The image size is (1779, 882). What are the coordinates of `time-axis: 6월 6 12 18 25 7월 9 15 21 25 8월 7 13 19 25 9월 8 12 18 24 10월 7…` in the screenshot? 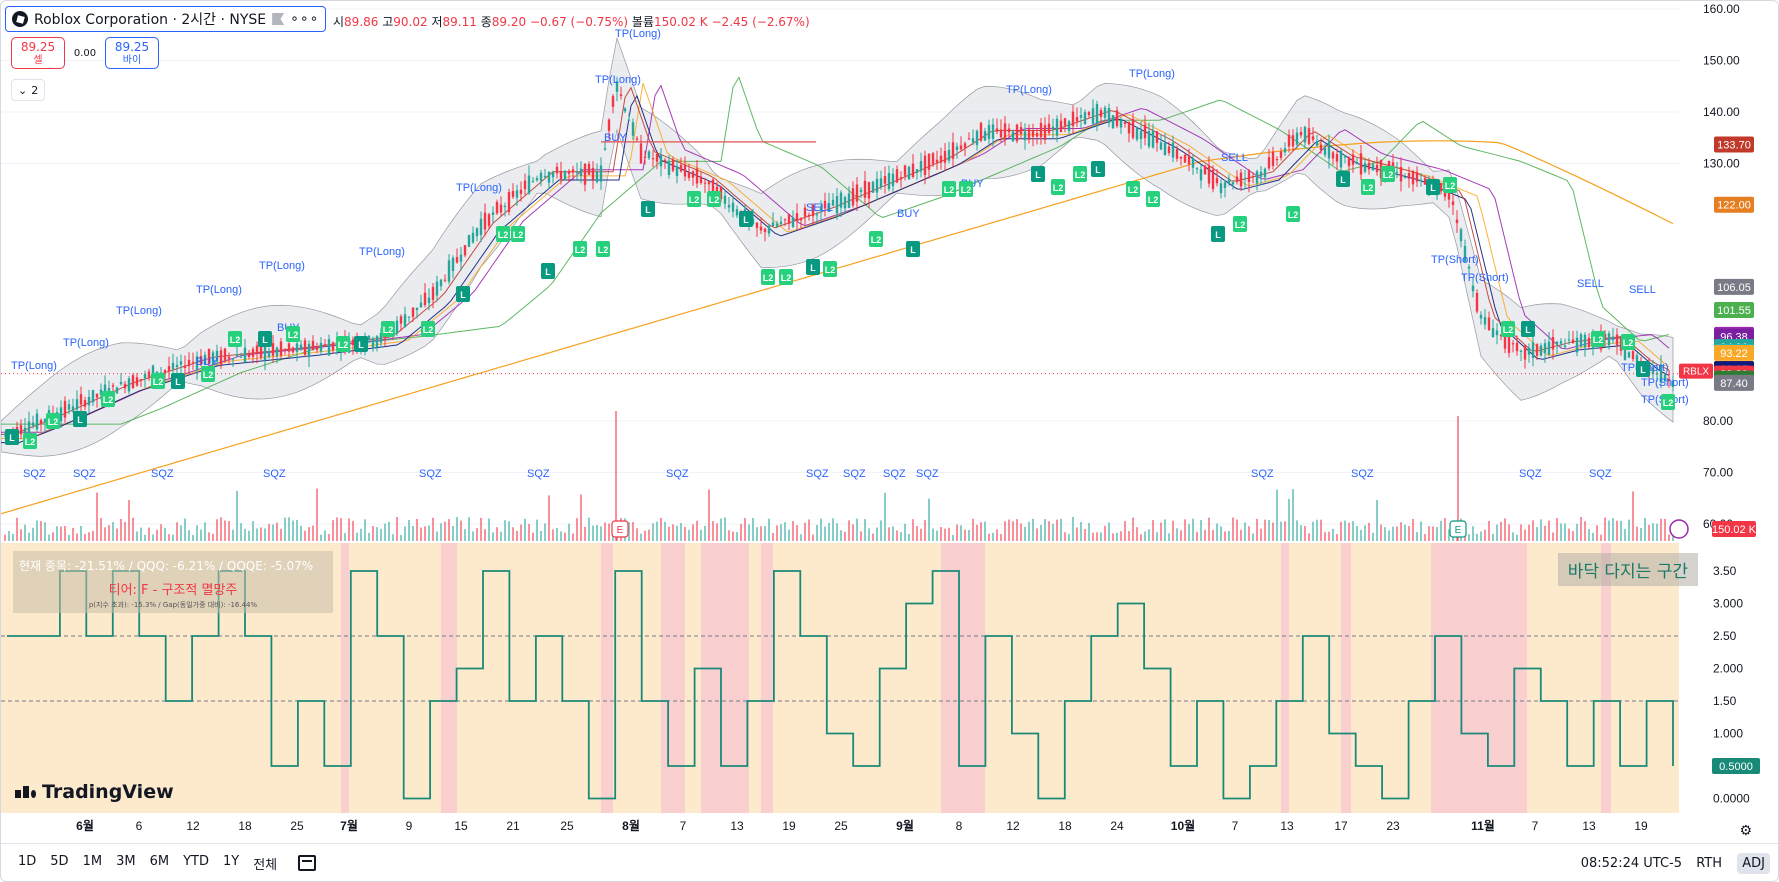 It's located at (890, 826).